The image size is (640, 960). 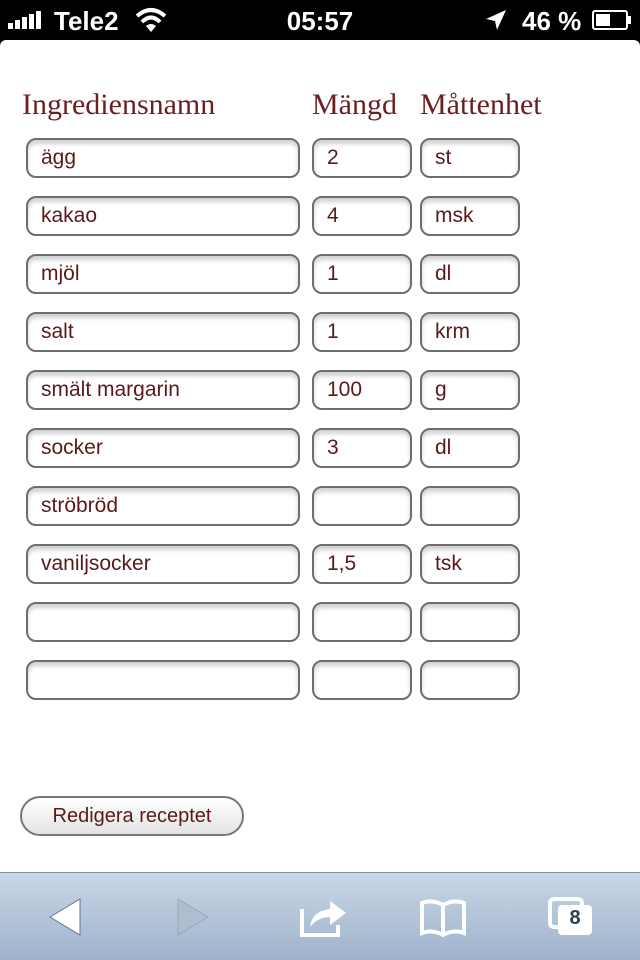 What do you see at coordinates (132, 816) in the screenshot?
I see `edit-recipe-button: Redigera receptet` at bounding box center [132, 816].